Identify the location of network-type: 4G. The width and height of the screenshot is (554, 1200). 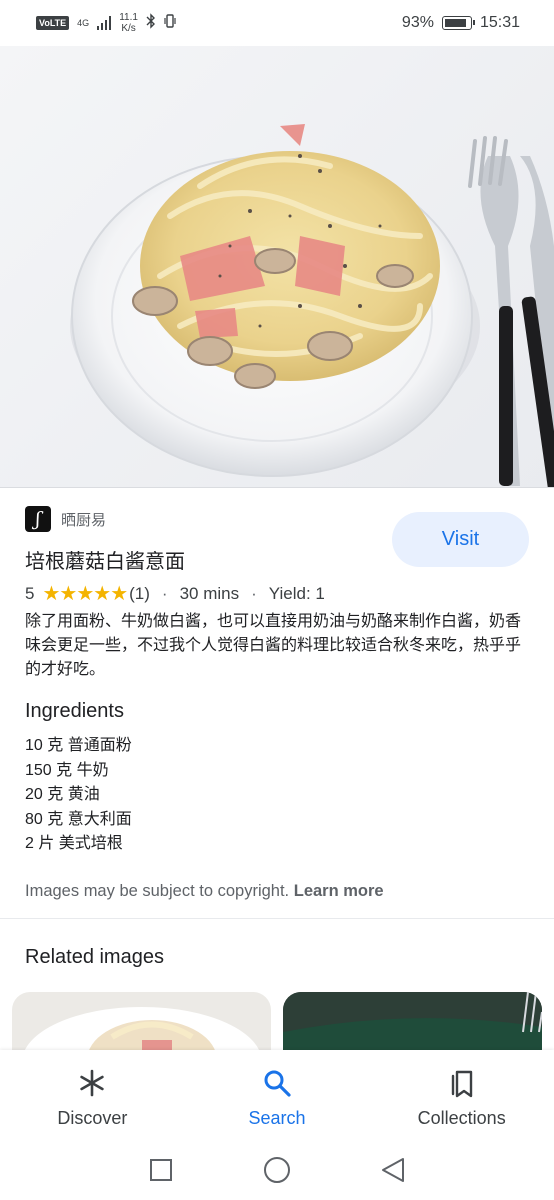
(83, 22).